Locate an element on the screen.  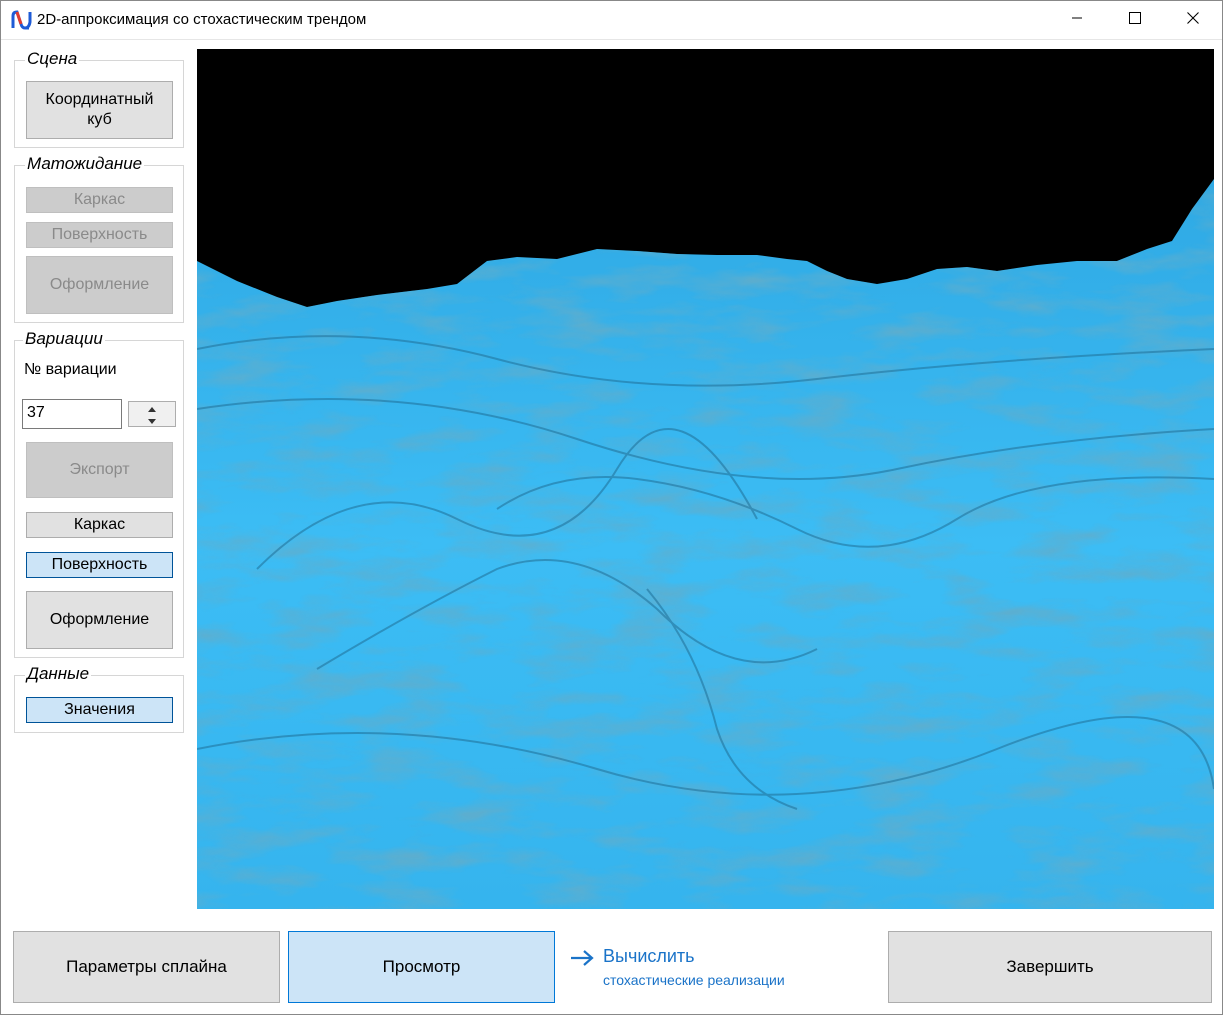
expectation-frame-button: Каркас is located at coordinates (99, 200).